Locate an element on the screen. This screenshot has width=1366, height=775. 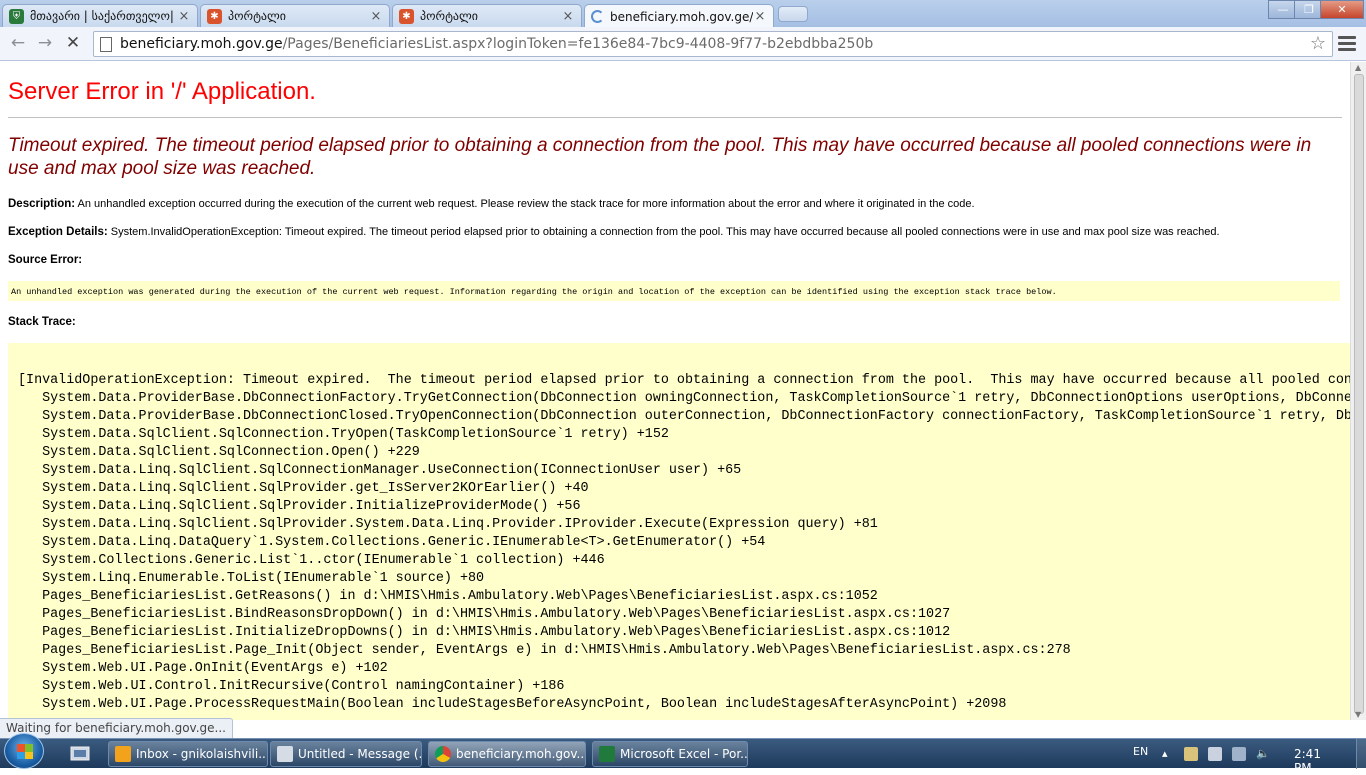
close-window-button: ✕ is located at coordinates (1342, 9).